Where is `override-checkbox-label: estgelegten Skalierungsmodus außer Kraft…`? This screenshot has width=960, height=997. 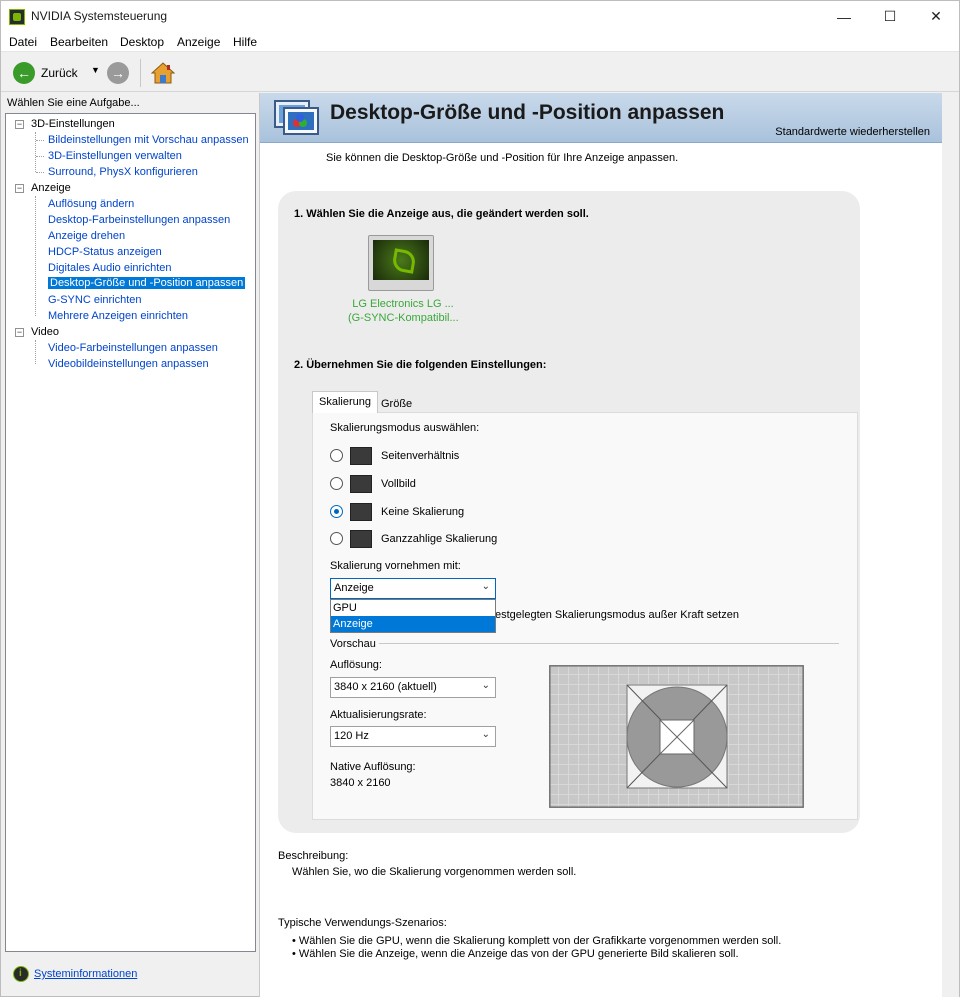
override-checkbox-label: estgelegten Skalierungsmodus außer Kraft… is located at coordinates (617, 615).